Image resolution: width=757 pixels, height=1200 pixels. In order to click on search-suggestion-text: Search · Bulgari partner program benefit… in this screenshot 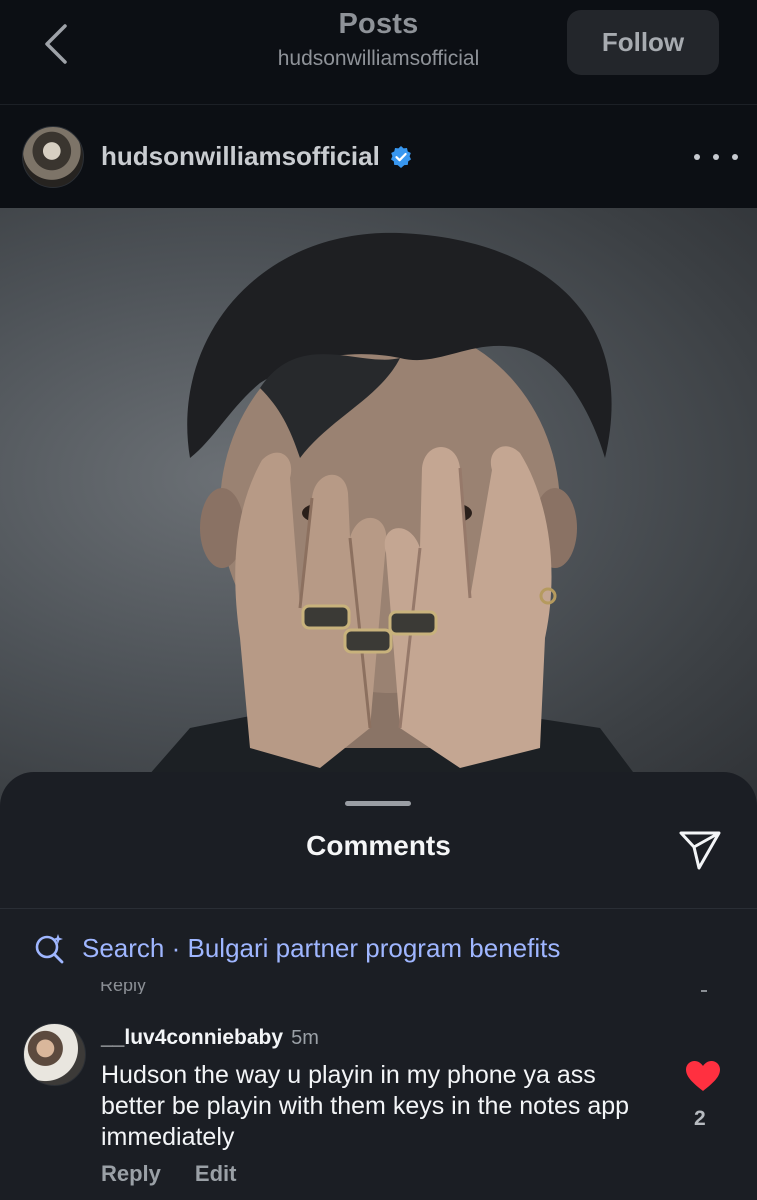, I will do `click(321, 948)`.